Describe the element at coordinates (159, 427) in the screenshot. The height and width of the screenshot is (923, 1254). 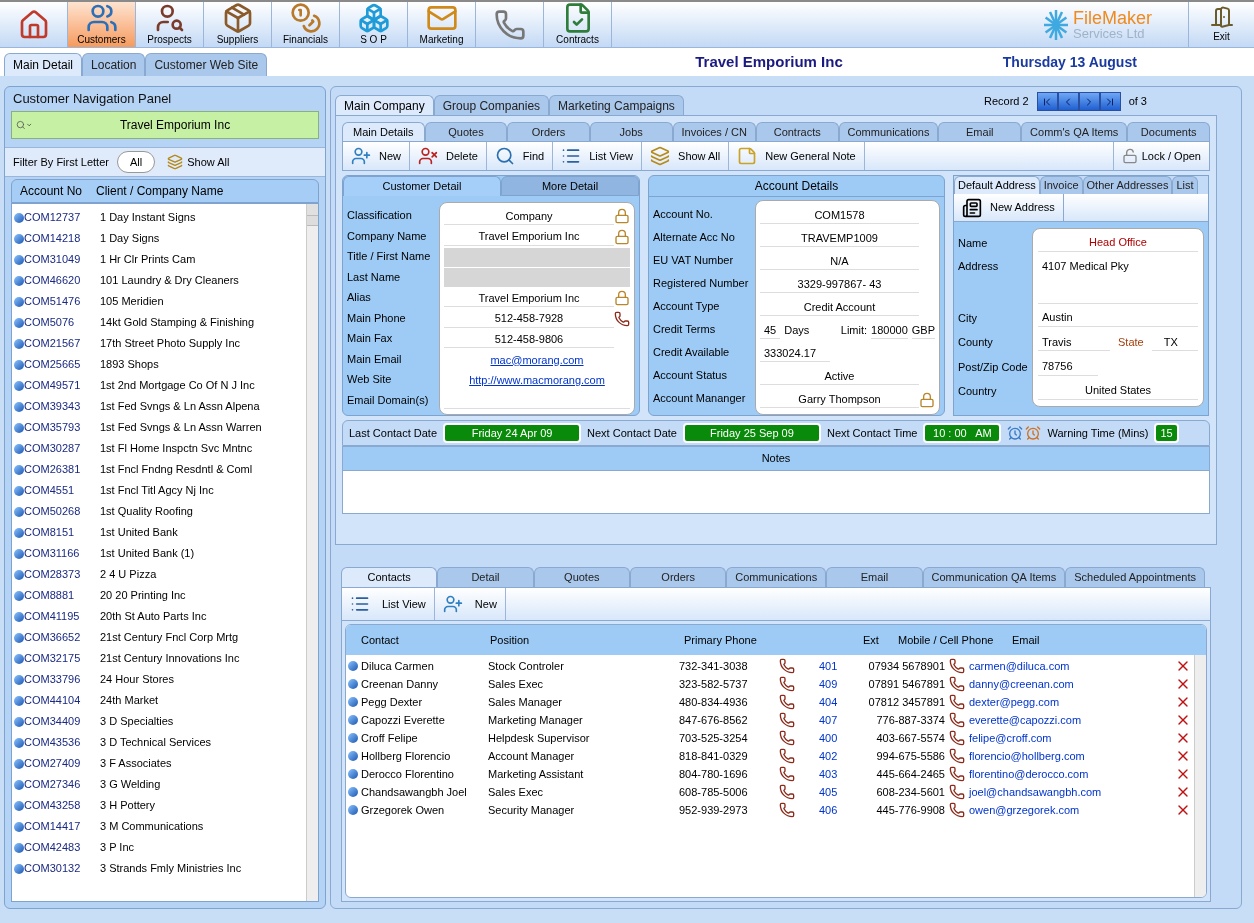
I see `list-row: COM35793 1st Fed Svngs & Ln Assn Warren` at that location.